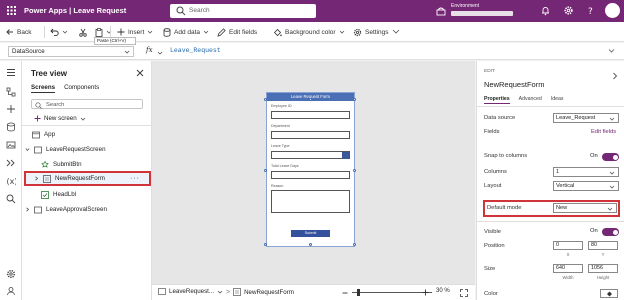  Describe the element at coordinates (603, 245) in the screenshot. I see `position-y-input: 80` at that location.